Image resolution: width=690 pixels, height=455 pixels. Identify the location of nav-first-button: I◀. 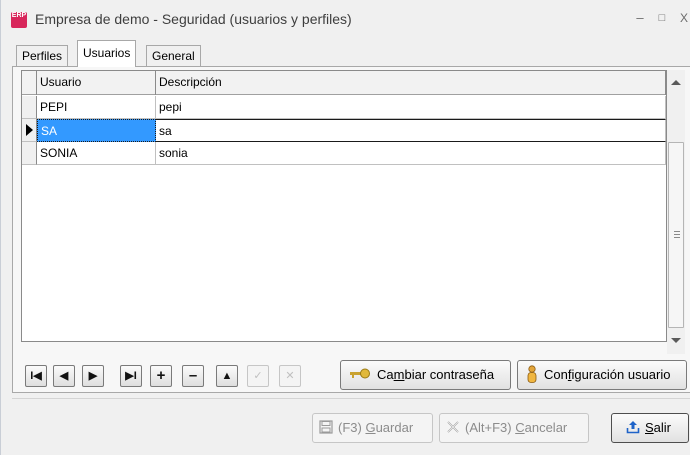
(36, 376).